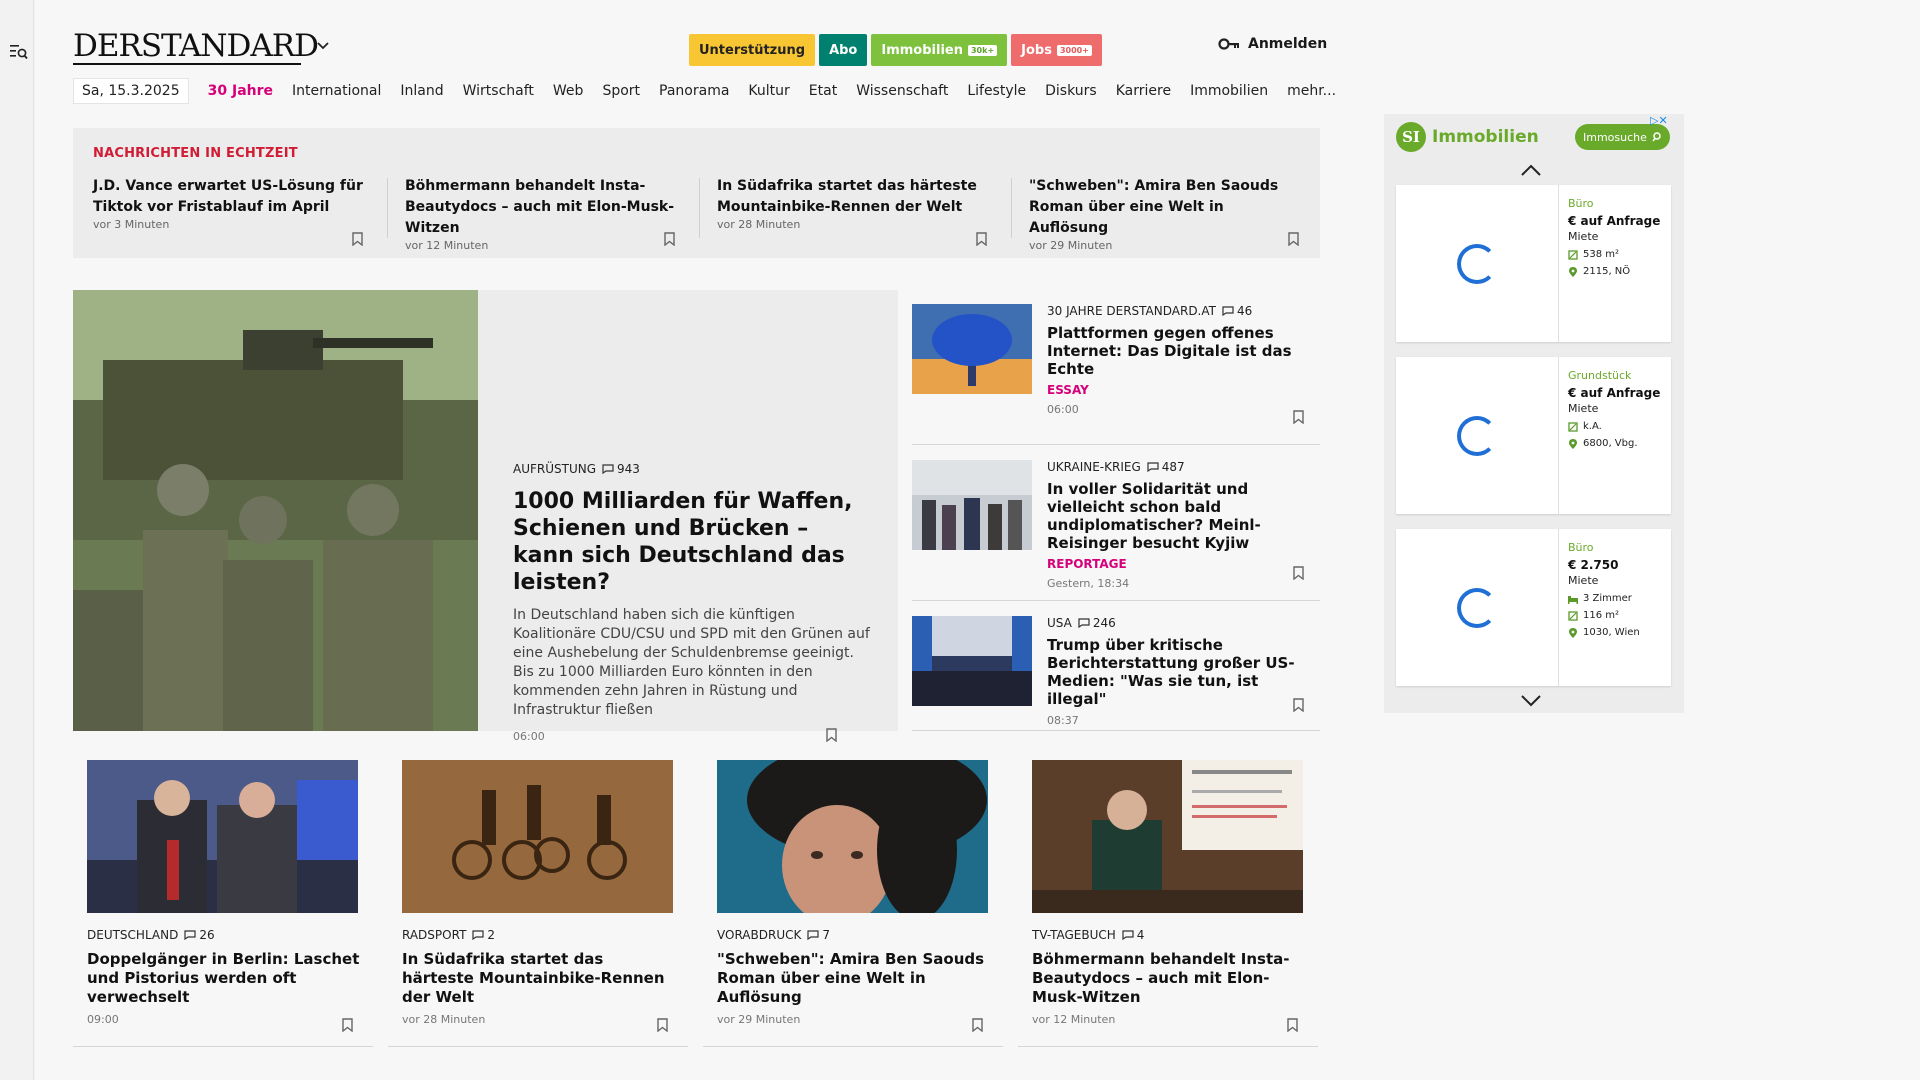  What do you see at coordinates (19, 52) in the screenshot?
I see `search-menu-icon` at bounding box center [19, 52].